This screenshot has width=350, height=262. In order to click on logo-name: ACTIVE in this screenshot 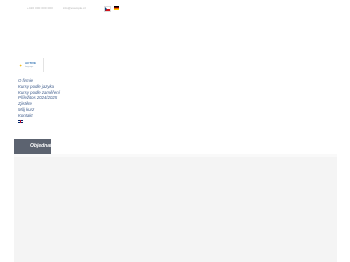, I will do `click(31, 63)`.